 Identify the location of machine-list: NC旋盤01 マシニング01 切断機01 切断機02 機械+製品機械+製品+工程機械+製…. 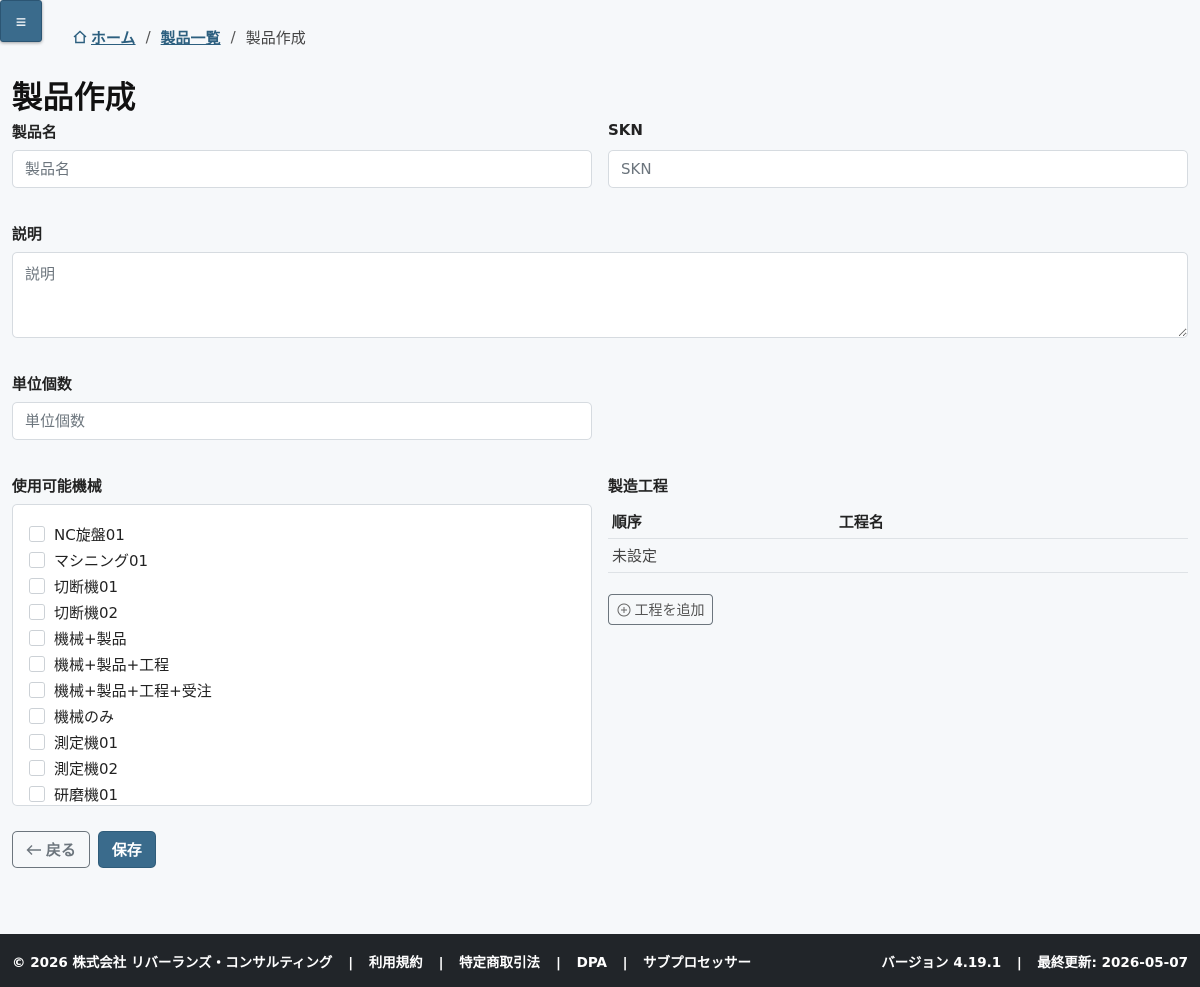
(302, 655).